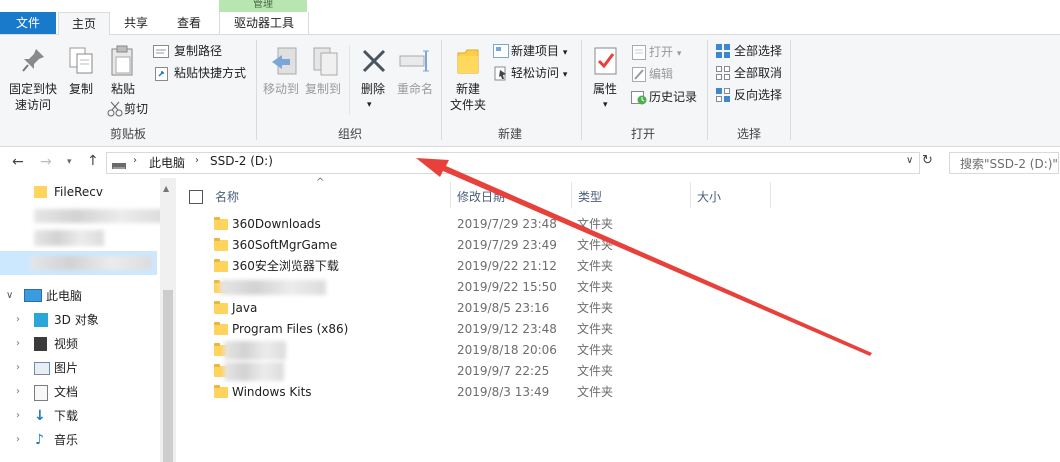 The image size is (1060, 462). Describe the element at coordinates (673, 97) in the screenshot. I see `history-button: 历史记录` at that location.